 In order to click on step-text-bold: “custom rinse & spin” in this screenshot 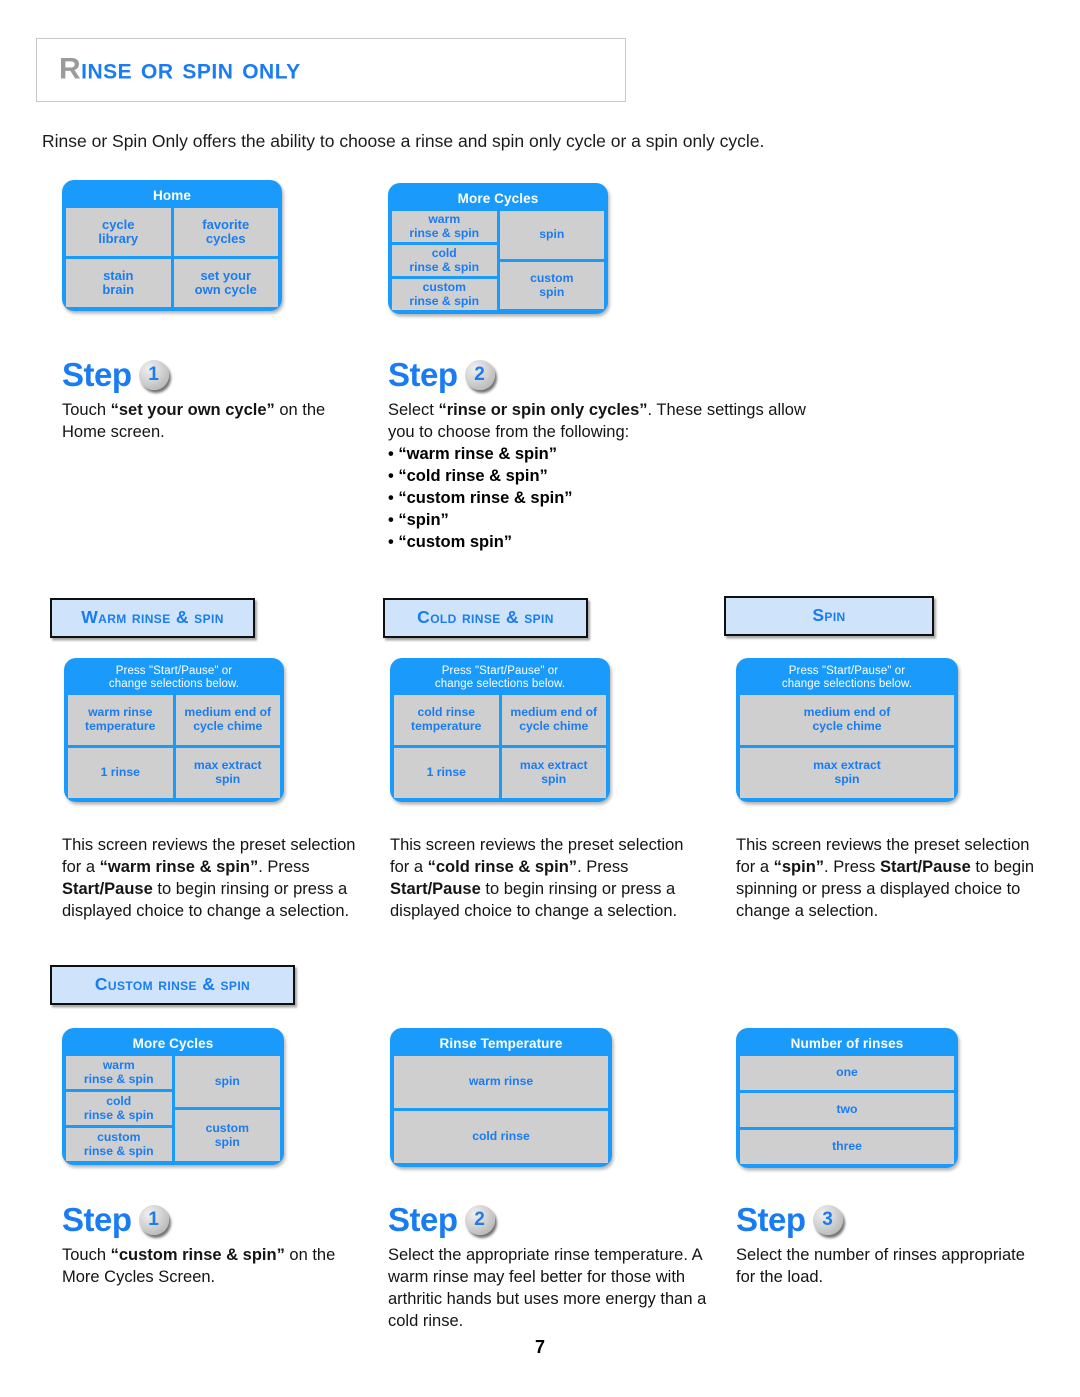, I will do `click(197, 1255)`.